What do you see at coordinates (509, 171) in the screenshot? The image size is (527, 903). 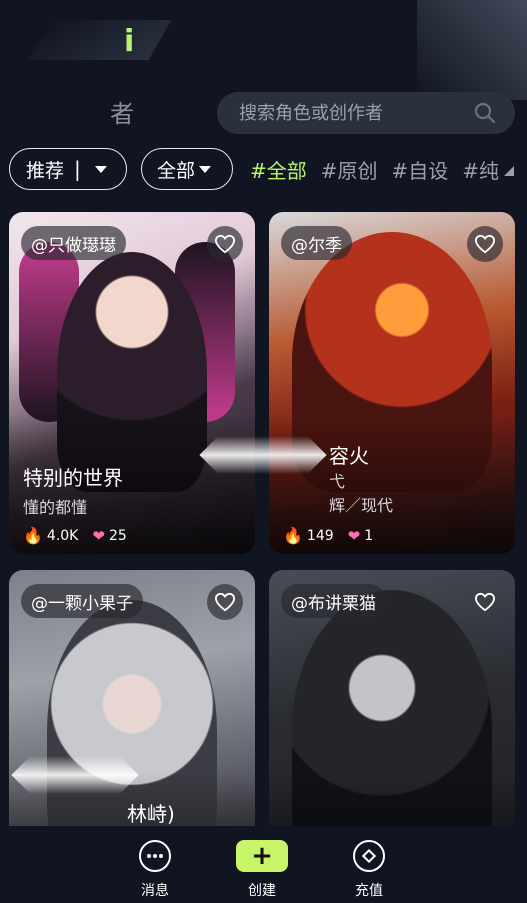 I see `scroll-indicator-icon` at bounding box center [509, 171].